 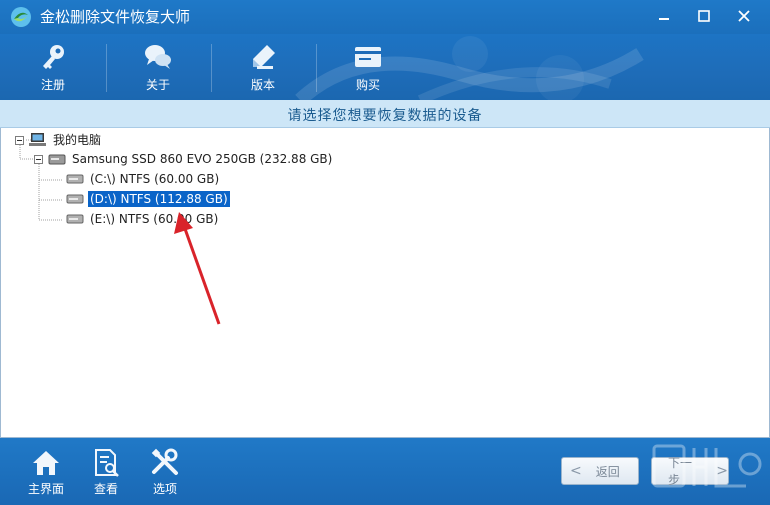 What do you see at coordinates (107, 463) in the screenshot?
I see `document-search-icon` at bounding box center [107, 463].